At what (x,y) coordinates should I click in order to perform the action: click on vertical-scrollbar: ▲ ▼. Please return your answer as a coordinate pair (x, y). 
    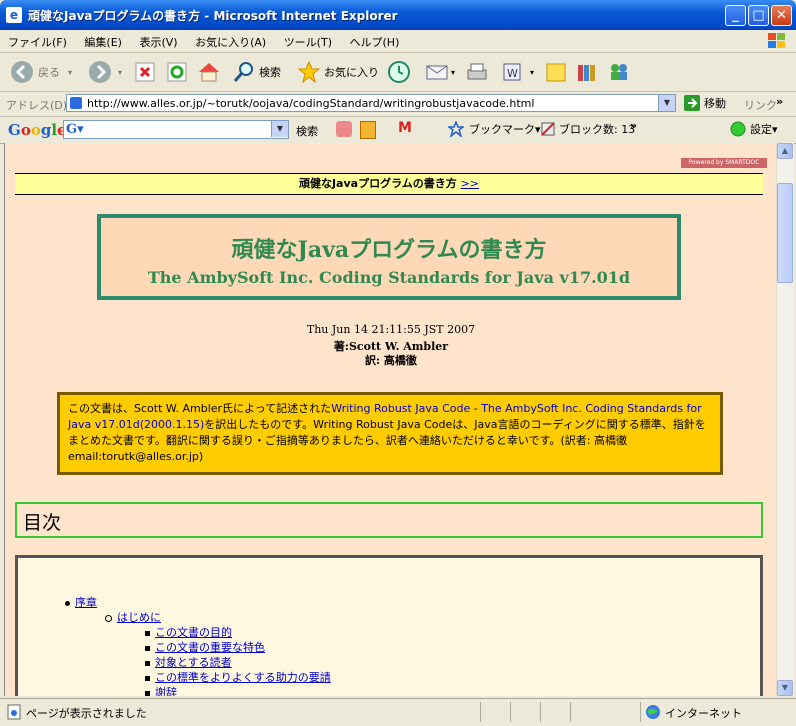
    Looking at the image, I should click on (785, 419).